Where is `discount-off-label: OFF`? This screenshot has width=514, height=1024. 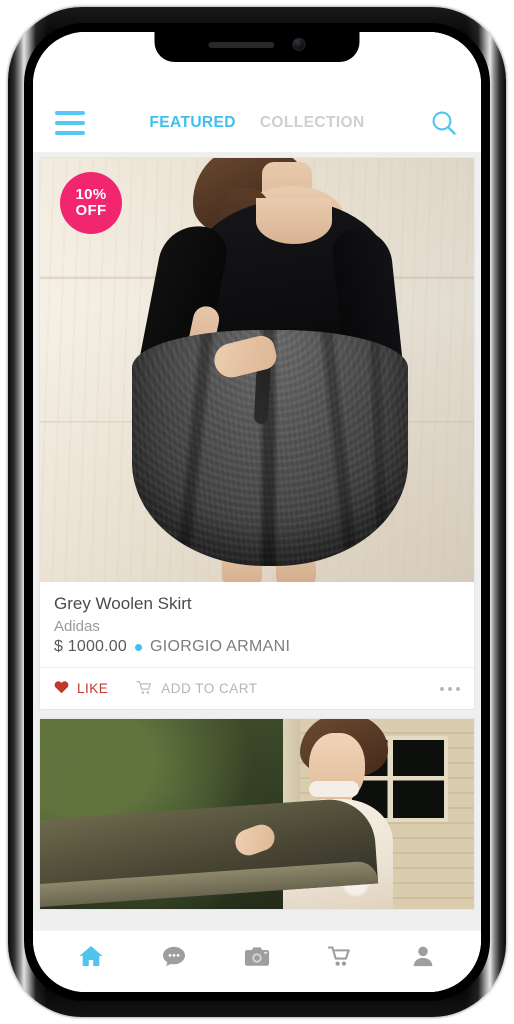 discount-off-label: OFF is located at coordinates (91, 210).